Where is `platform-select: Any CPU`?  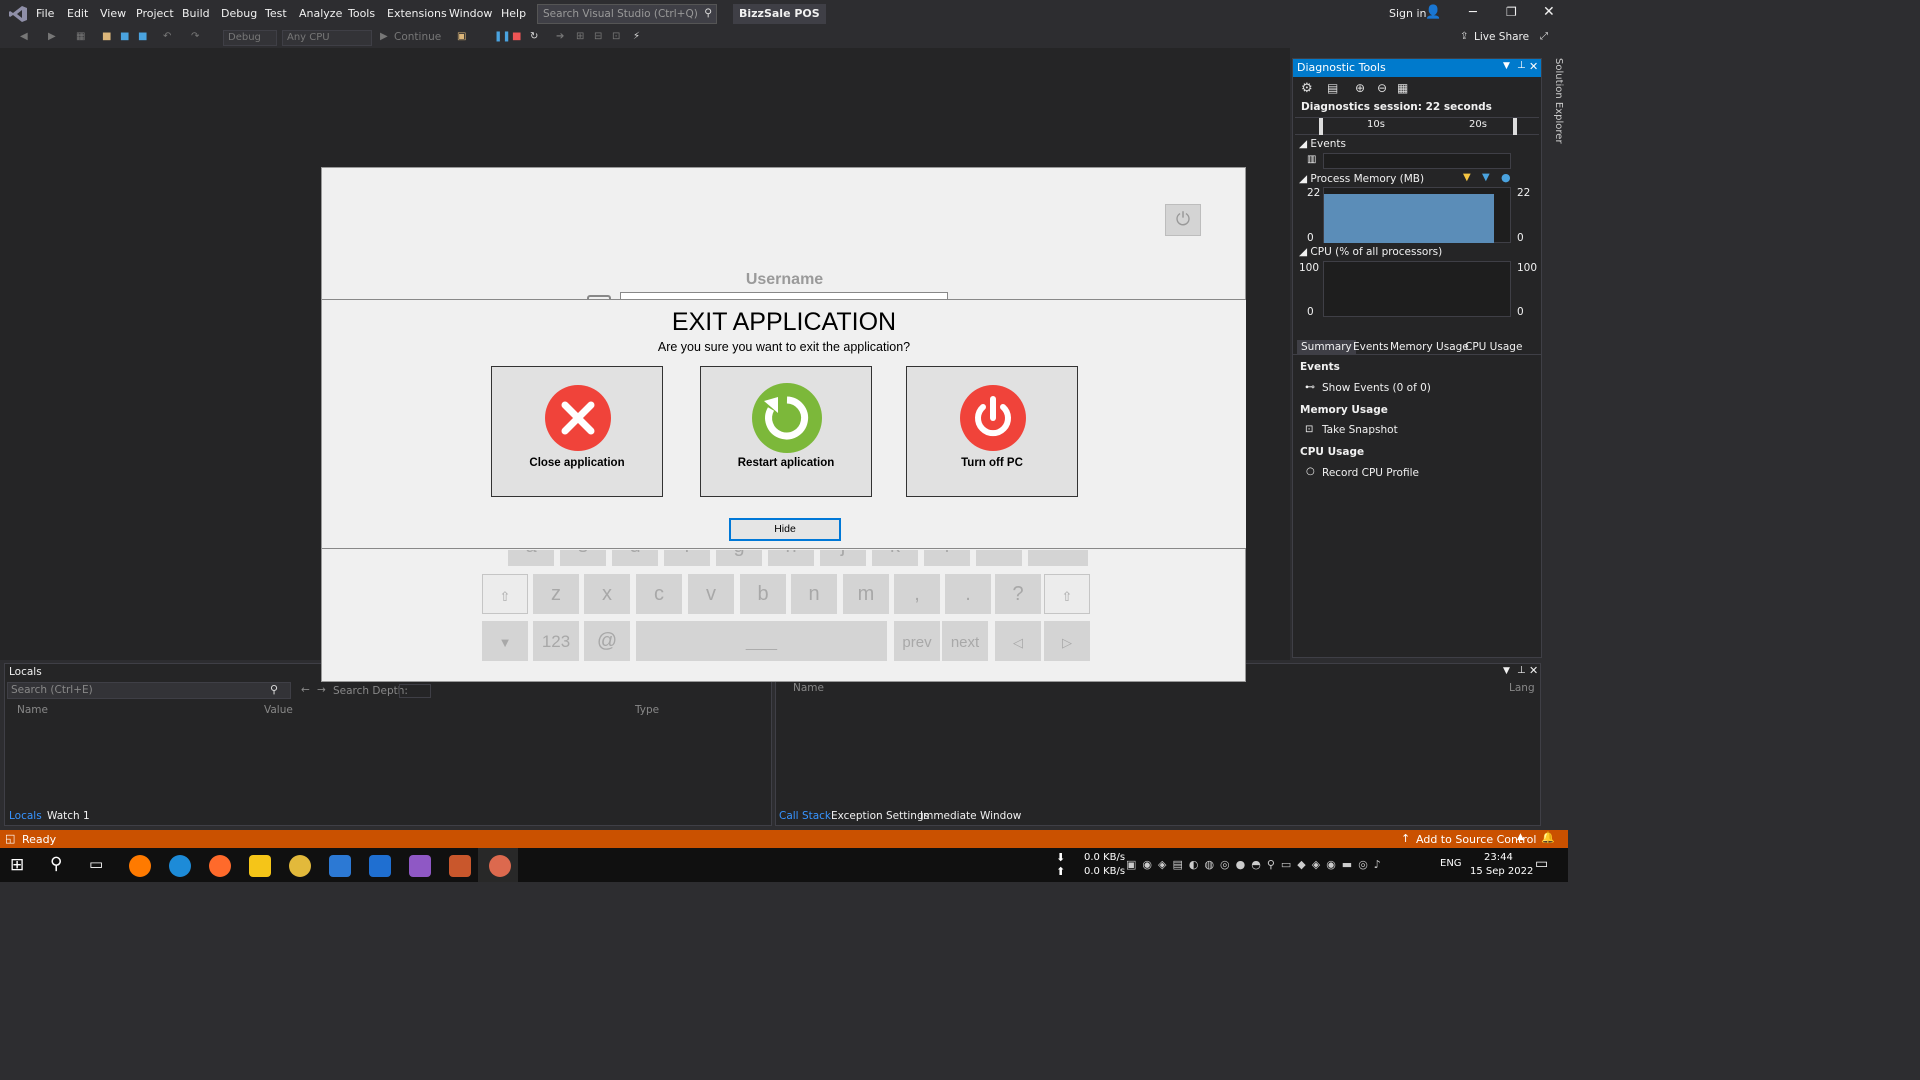 platform-select: Any CPU is located at coordinates (327, 38).